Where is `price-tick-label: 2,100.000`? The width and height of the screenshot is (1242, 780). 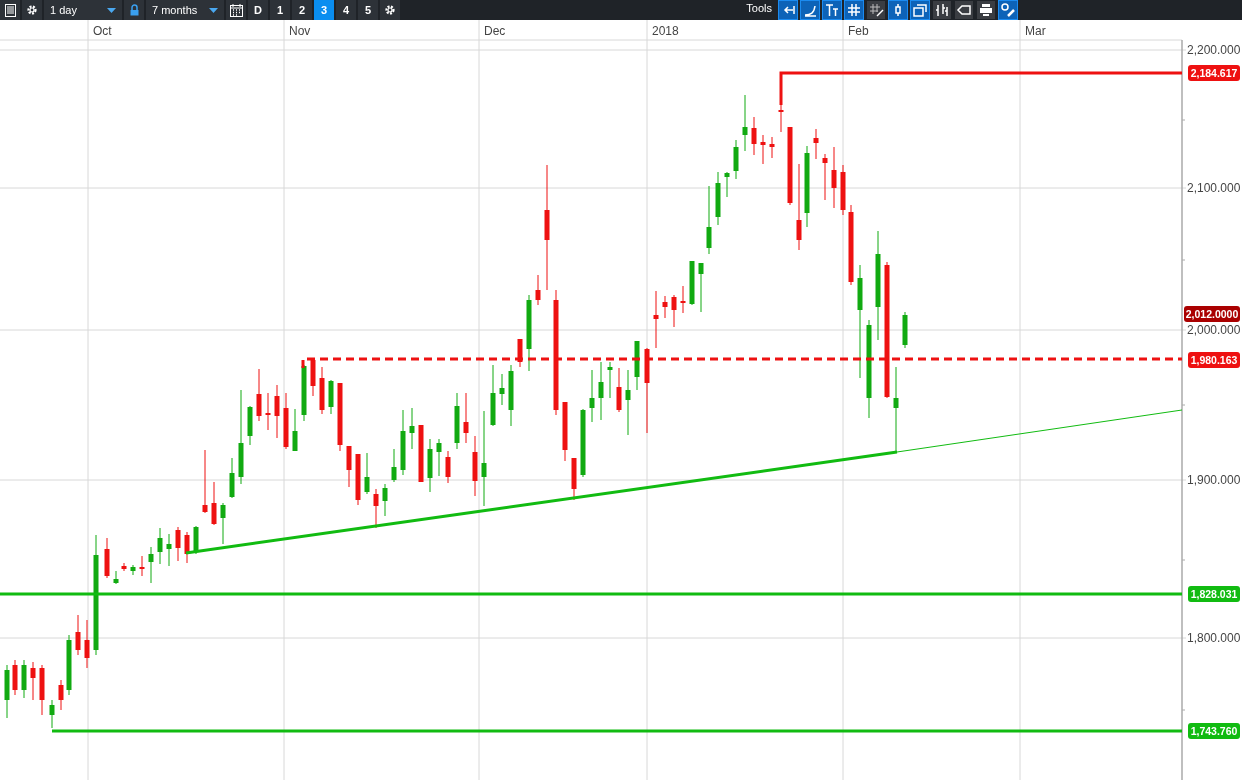 price-tick-label: 2,100.000 is located at coordinates (1214, 188).